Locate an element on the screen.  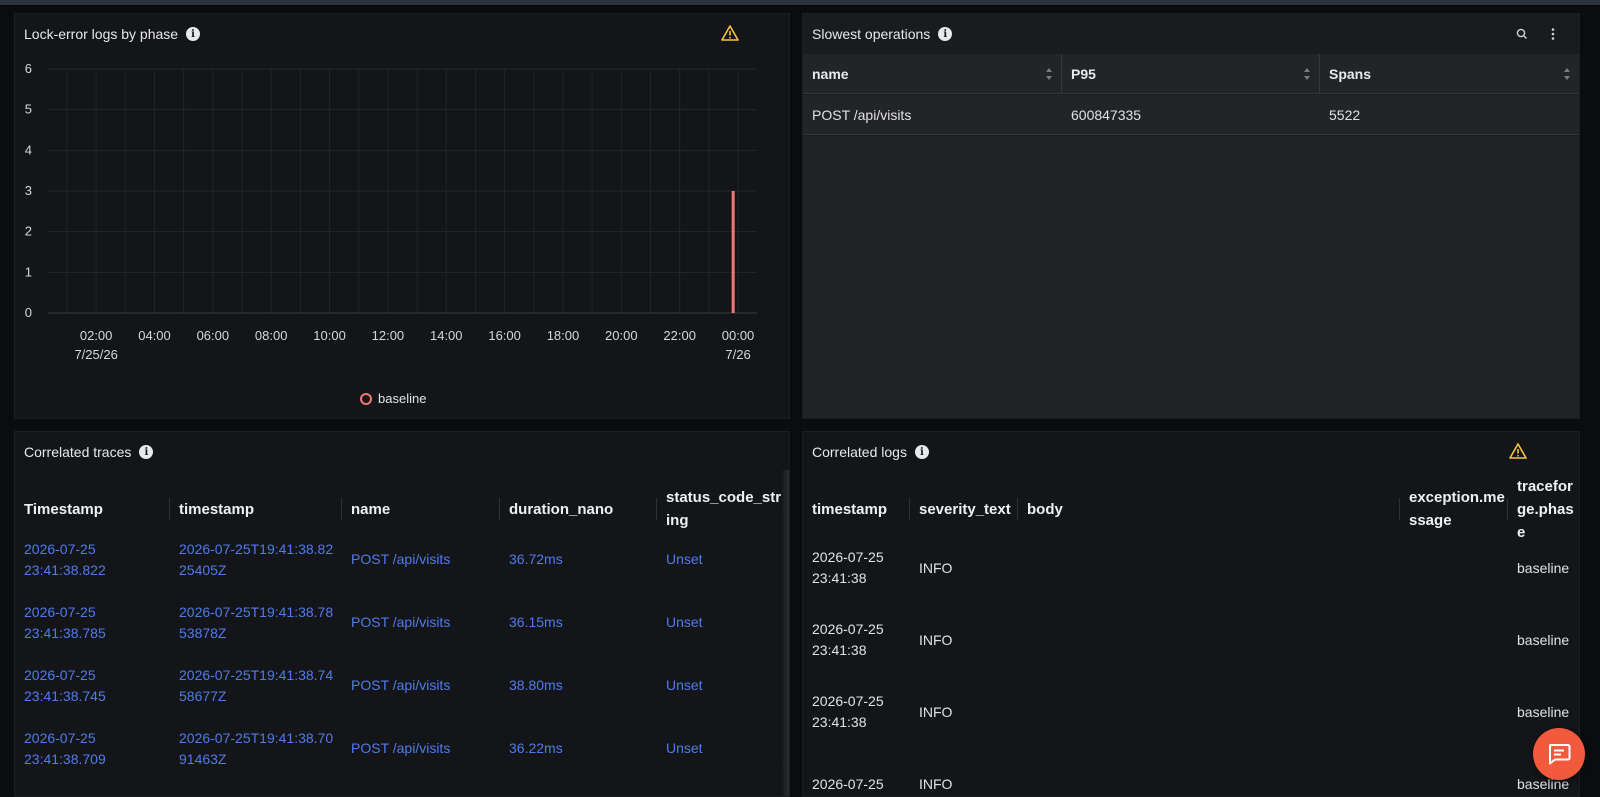
cell-duration: 38.80ms is located at coordinates (578, 685).